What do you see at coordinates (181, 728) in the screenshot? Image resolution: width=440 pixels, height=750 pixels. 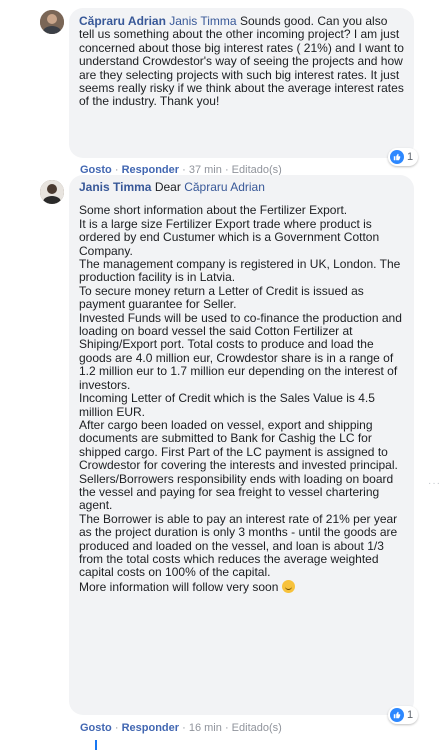 I see `comment-actions: Gosto · Responder · 16 min · Editado(s)` at bounding box center [181, 728].